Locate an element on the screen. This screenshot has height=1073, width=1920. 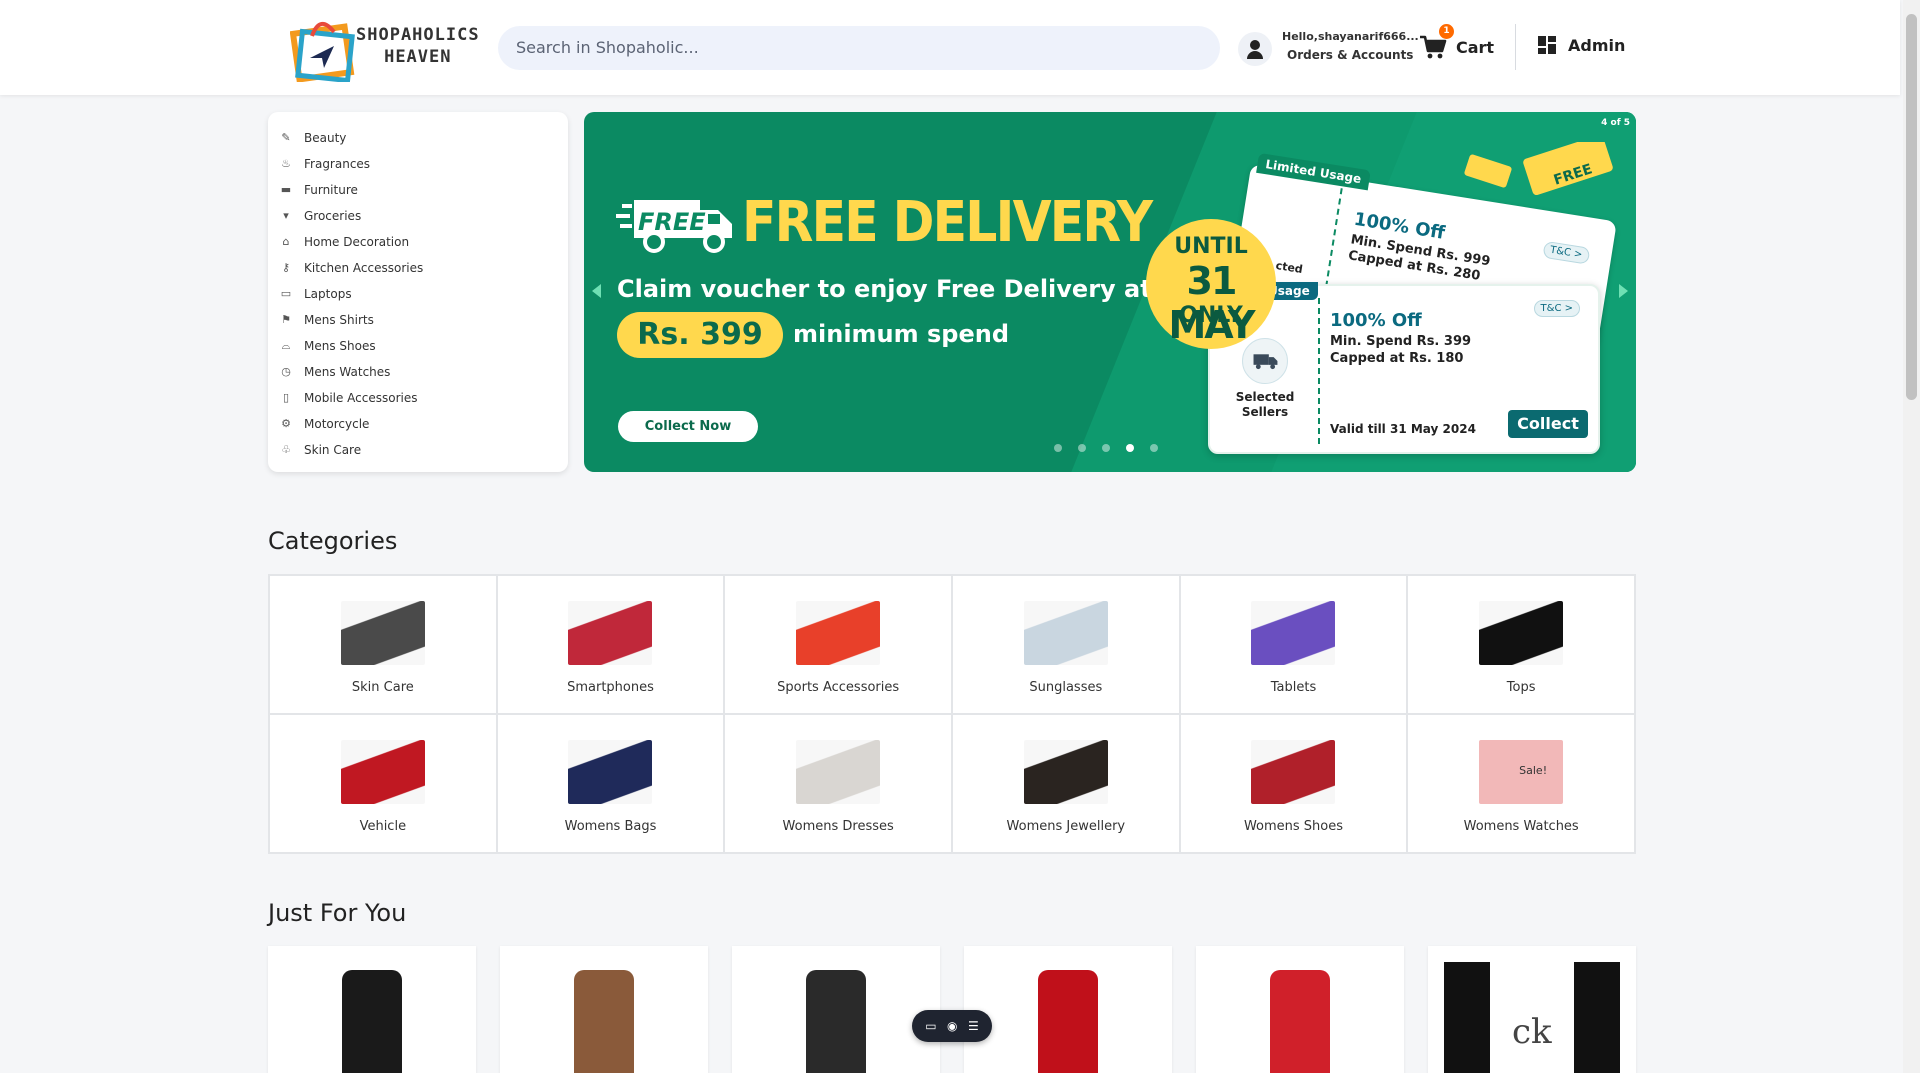
sidebar-item-label: Groceries is located at coordinates (333, 216).